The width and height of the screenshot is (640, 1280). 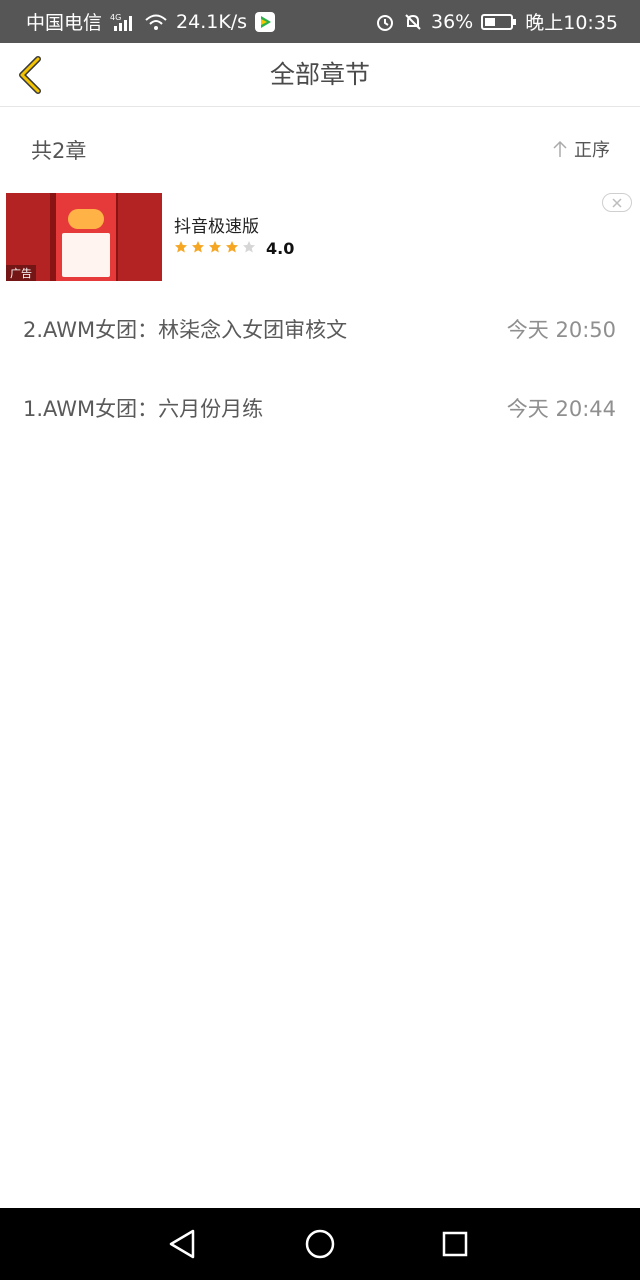 What do you see at coordinates (216, 224) in the screenshot?
I see `ad-app-name: 抖音极速版` at bounding box center [216, 224].